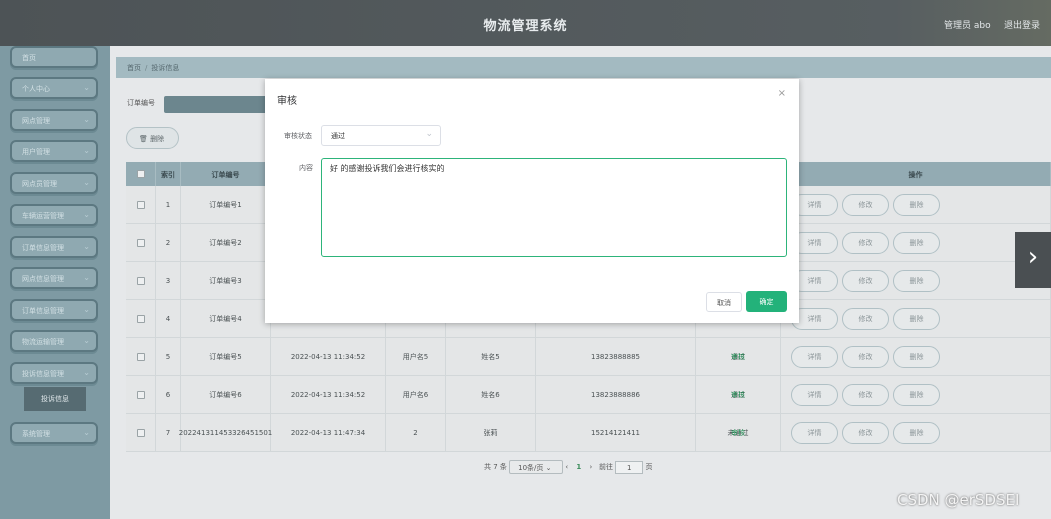 This screenshot has width=1051, height=519. I want to click on sidebar-item: 网点员管理 ⌄, so click(54, 183).